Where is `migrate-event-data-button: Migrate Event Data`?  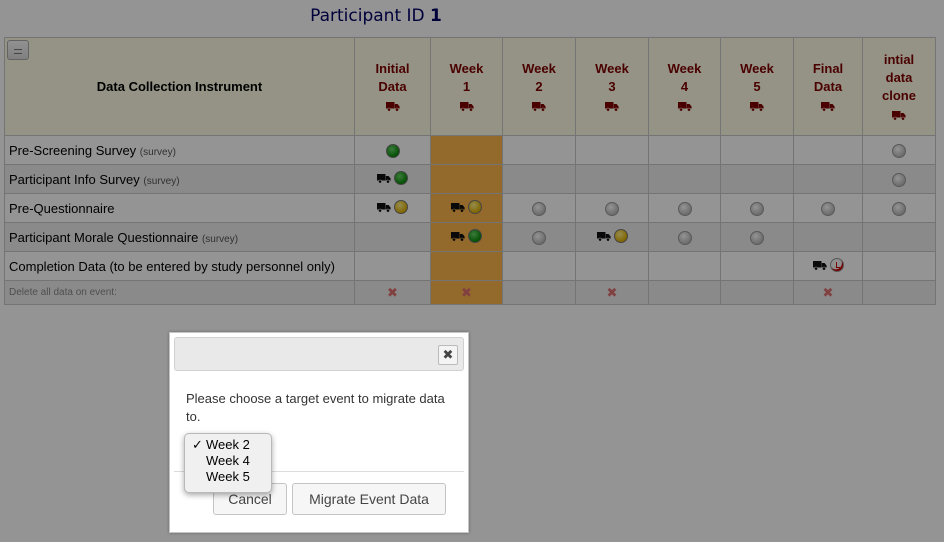
migrate-event-data-button: Migrate Event Data is located at coordinates (369, 499).